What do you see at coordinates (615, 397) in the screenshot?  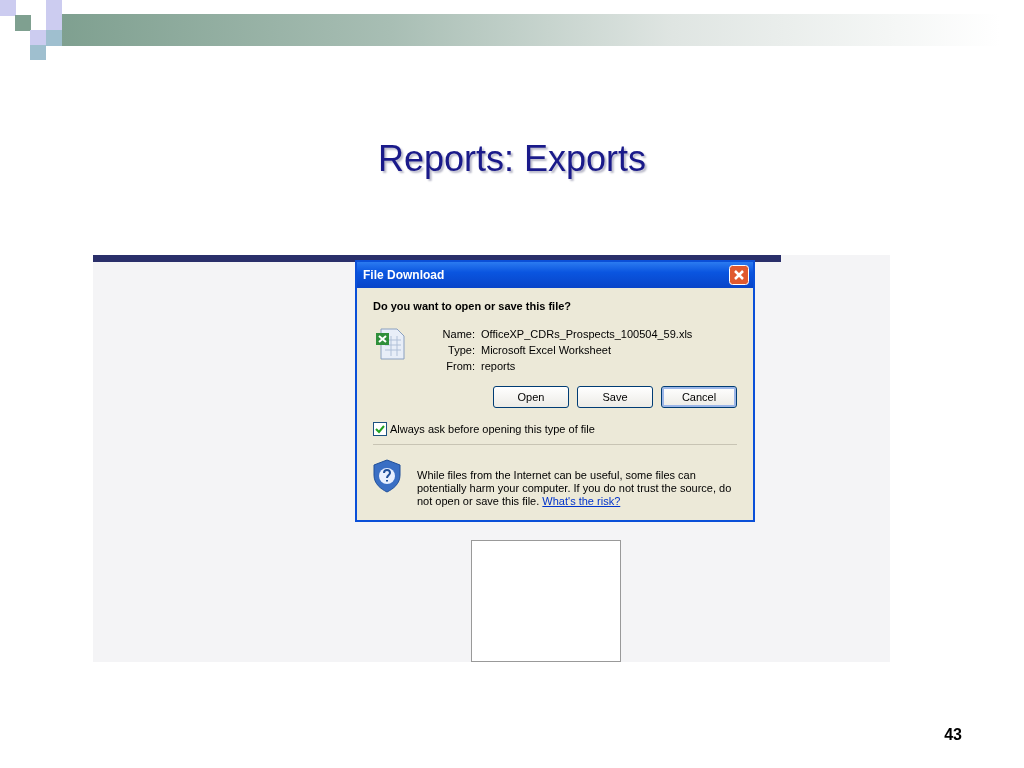 I see `dialog-button: Save` at bounding box center [615, 397].